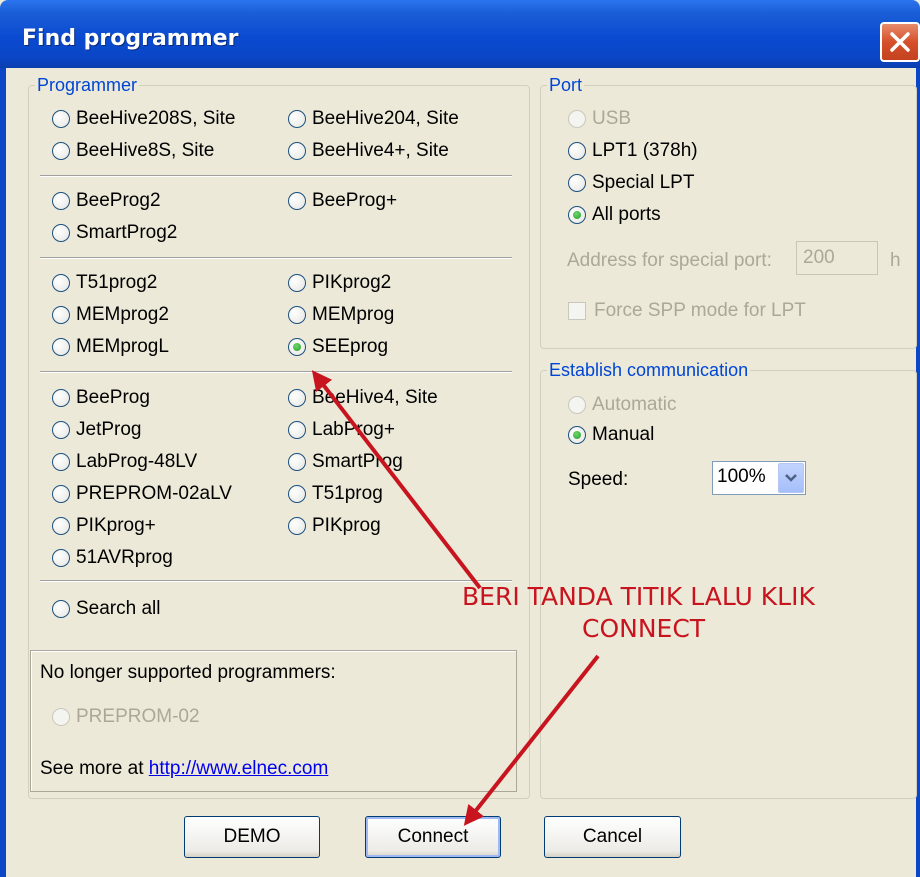 Image resolution: width=920 pixels, height=877 pixels. What do you see at coordinates (353, 429) in the screenshot?
I see `radio-label: LabProg+` at bounding box center [353, 429].